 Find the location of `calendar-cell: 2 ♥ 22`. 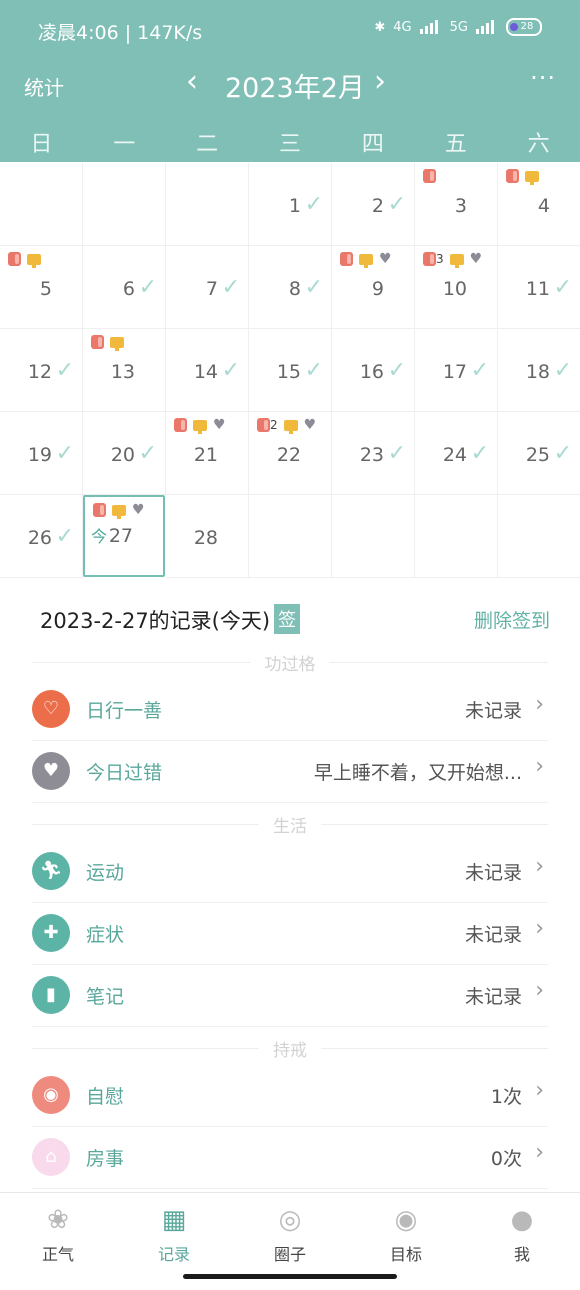

calendar-cell: 2 ♥ 22 is located at coordinates (290, 453).